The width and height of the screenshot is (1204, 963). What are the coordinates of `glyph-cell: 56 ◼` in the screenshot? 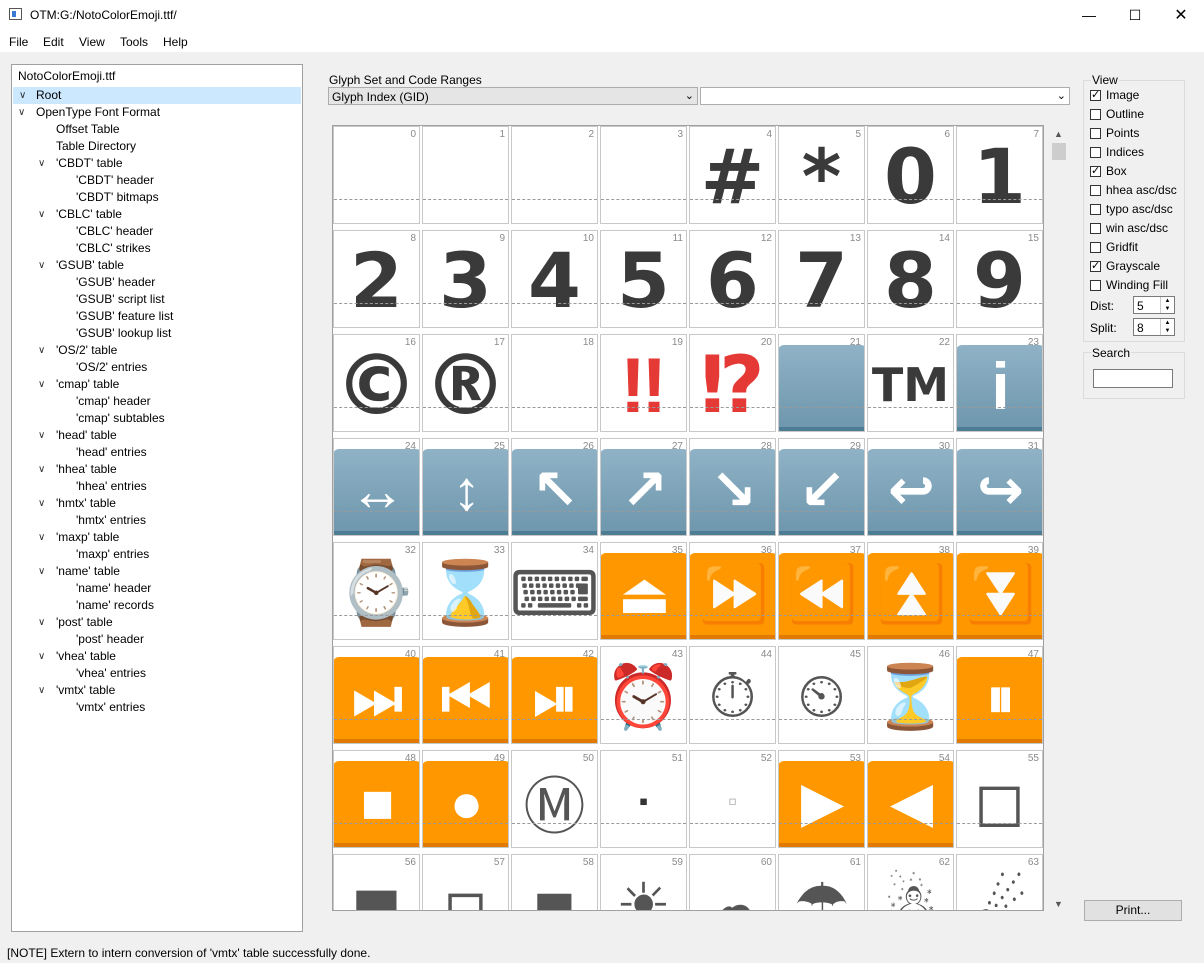 It's located at (376, 882).